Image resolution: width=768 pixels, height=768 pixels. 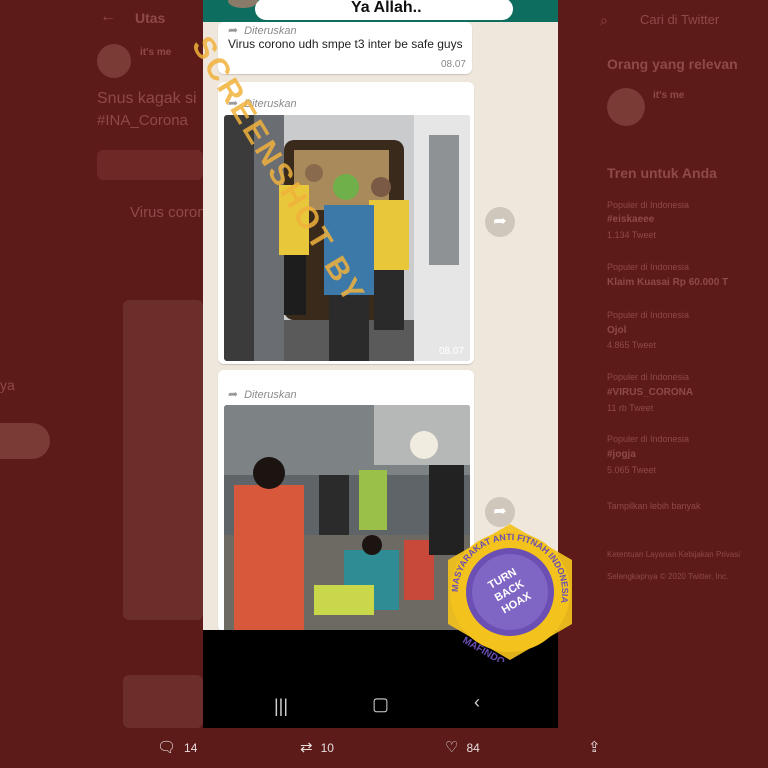 What do you see at coordinates (631, 470) in the screenshot?
I see `trend-count: 5.065 Tweet` at bounding box center [631, 470].